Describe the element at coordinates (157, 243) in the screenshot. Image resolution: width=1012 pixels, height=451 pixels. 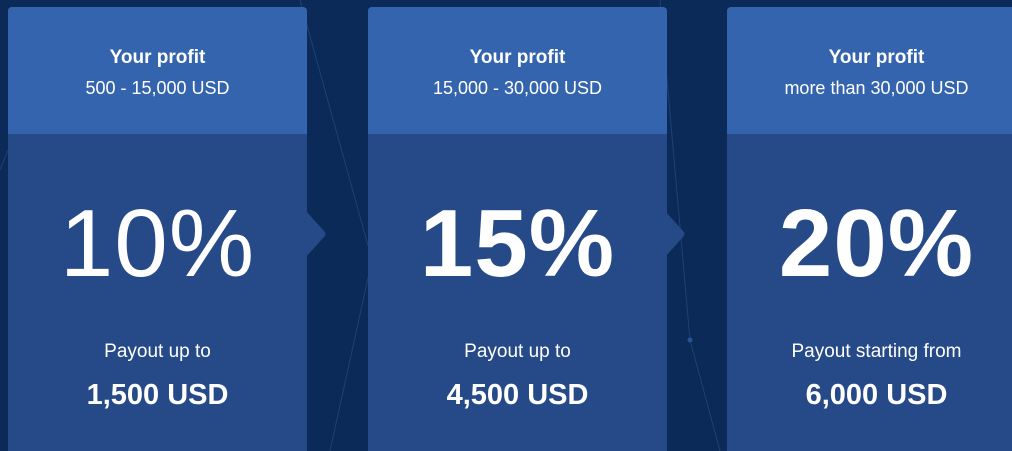
I see `tier-percent: 10%` at that location.